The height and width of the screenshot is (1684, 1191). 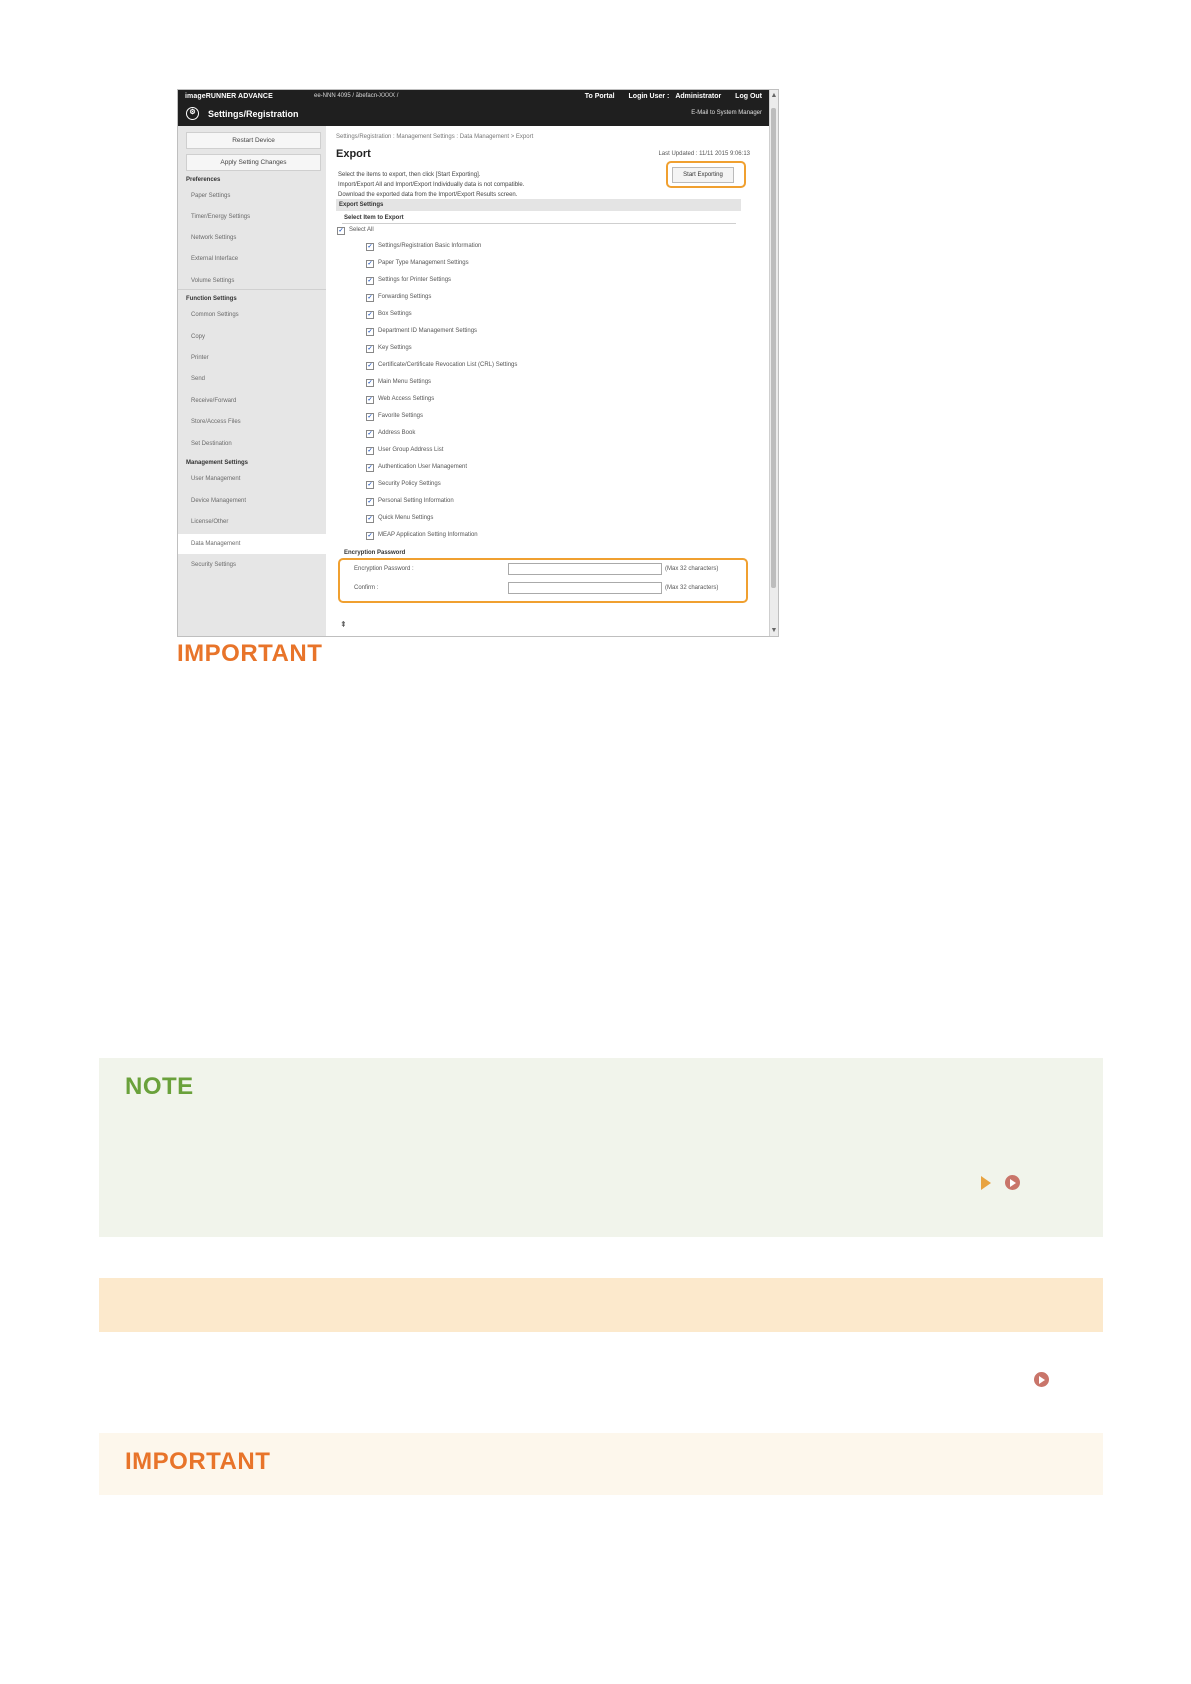 I want to click on encryption-password-label: Encryption Password :, so click(x=384, y=569).